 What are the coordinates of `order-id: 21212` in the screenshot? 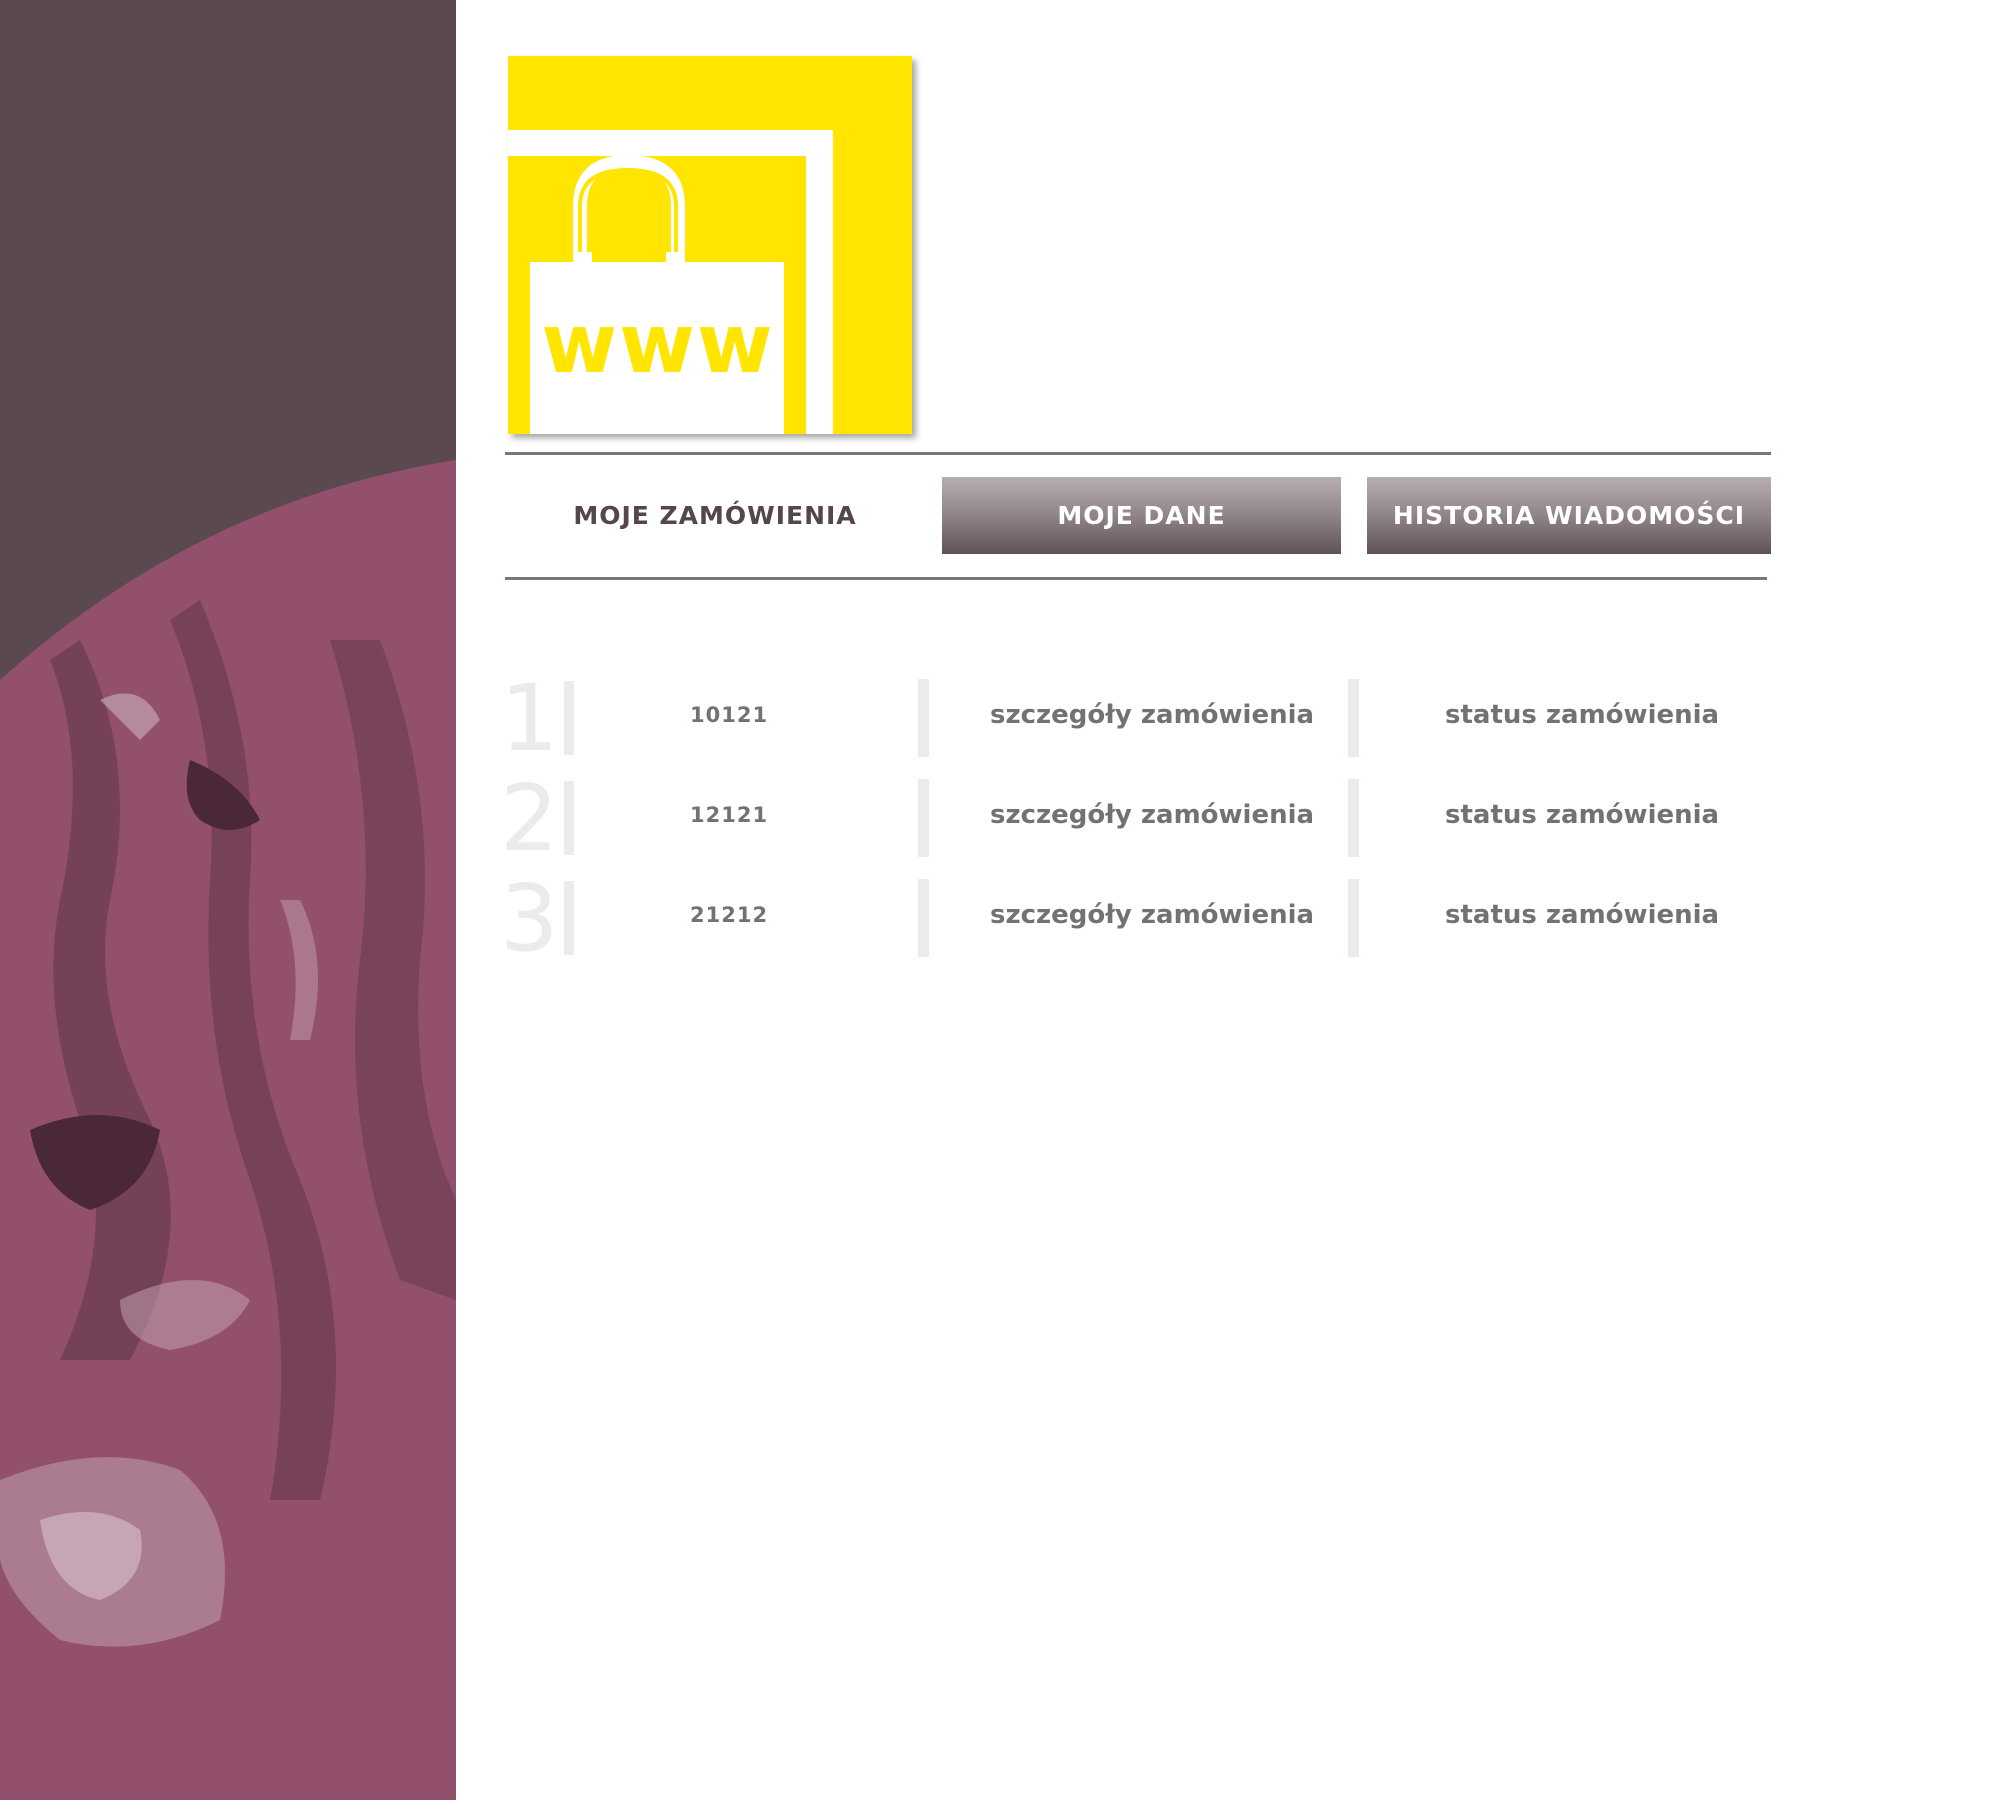 It's located at (729, 915).